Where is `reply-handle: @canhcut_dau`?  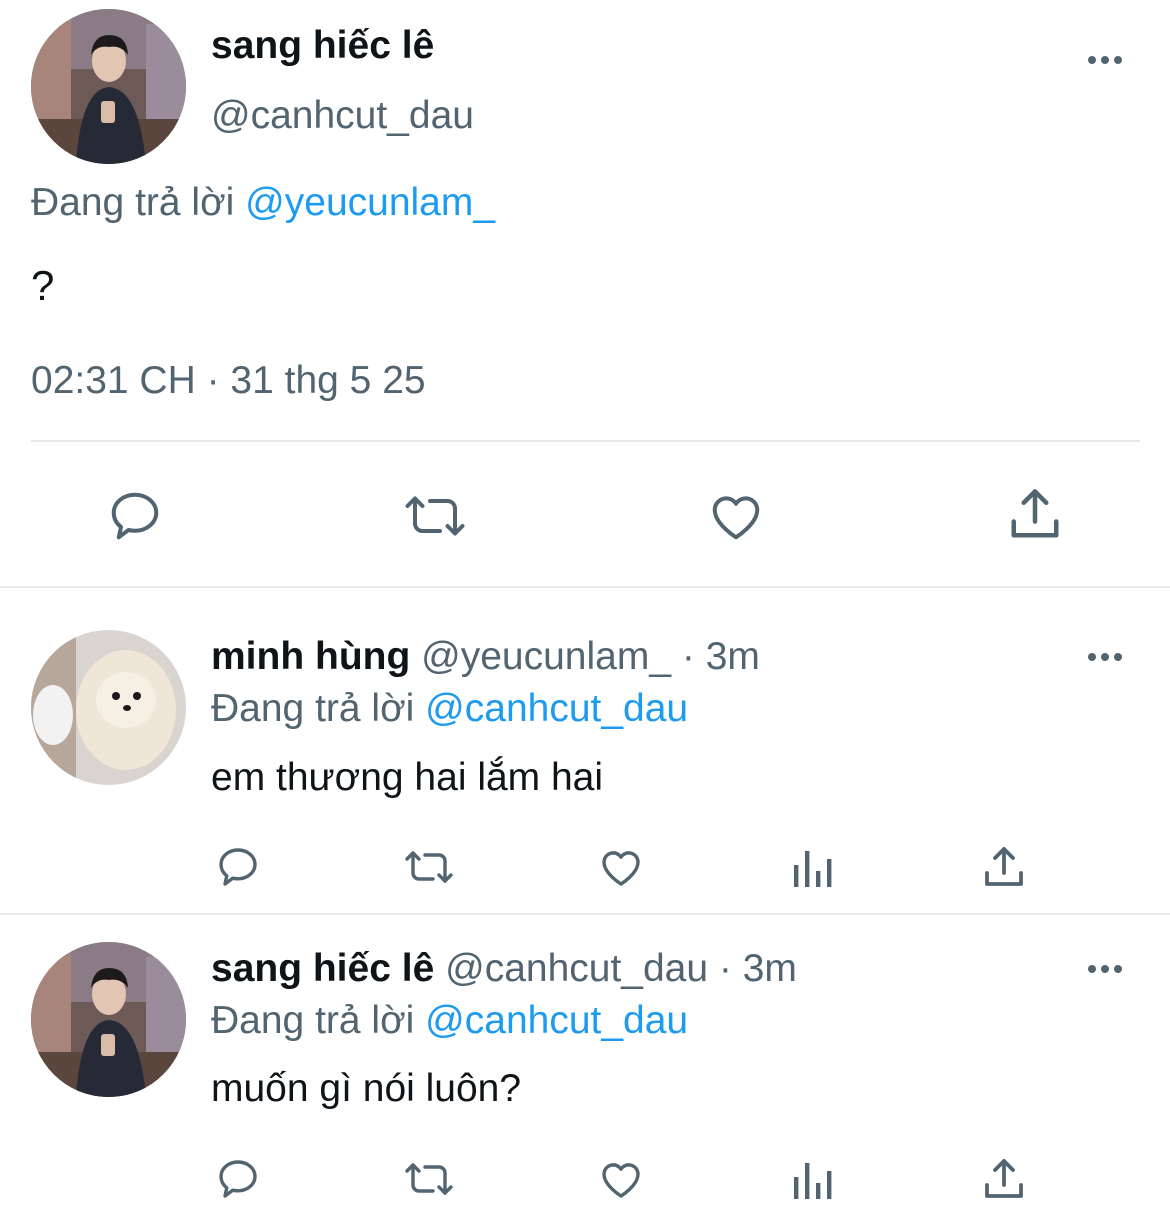
reply-handle: @canhcut_dau is located at coordinates (576, 968).